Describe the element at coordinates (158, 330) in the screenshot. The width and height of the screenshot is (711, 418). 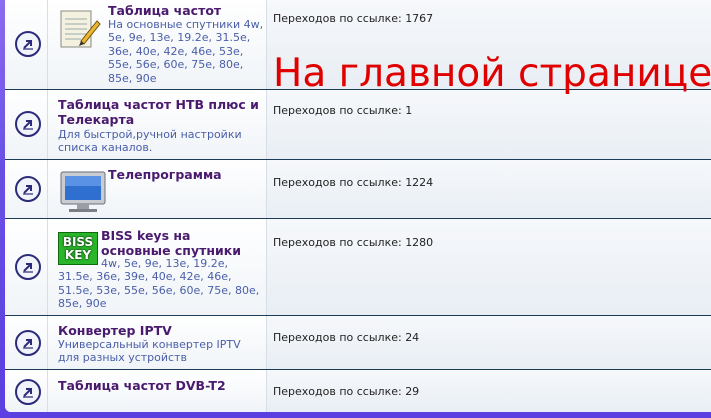
I see `item-title: Конвертер IPTV` at that location.